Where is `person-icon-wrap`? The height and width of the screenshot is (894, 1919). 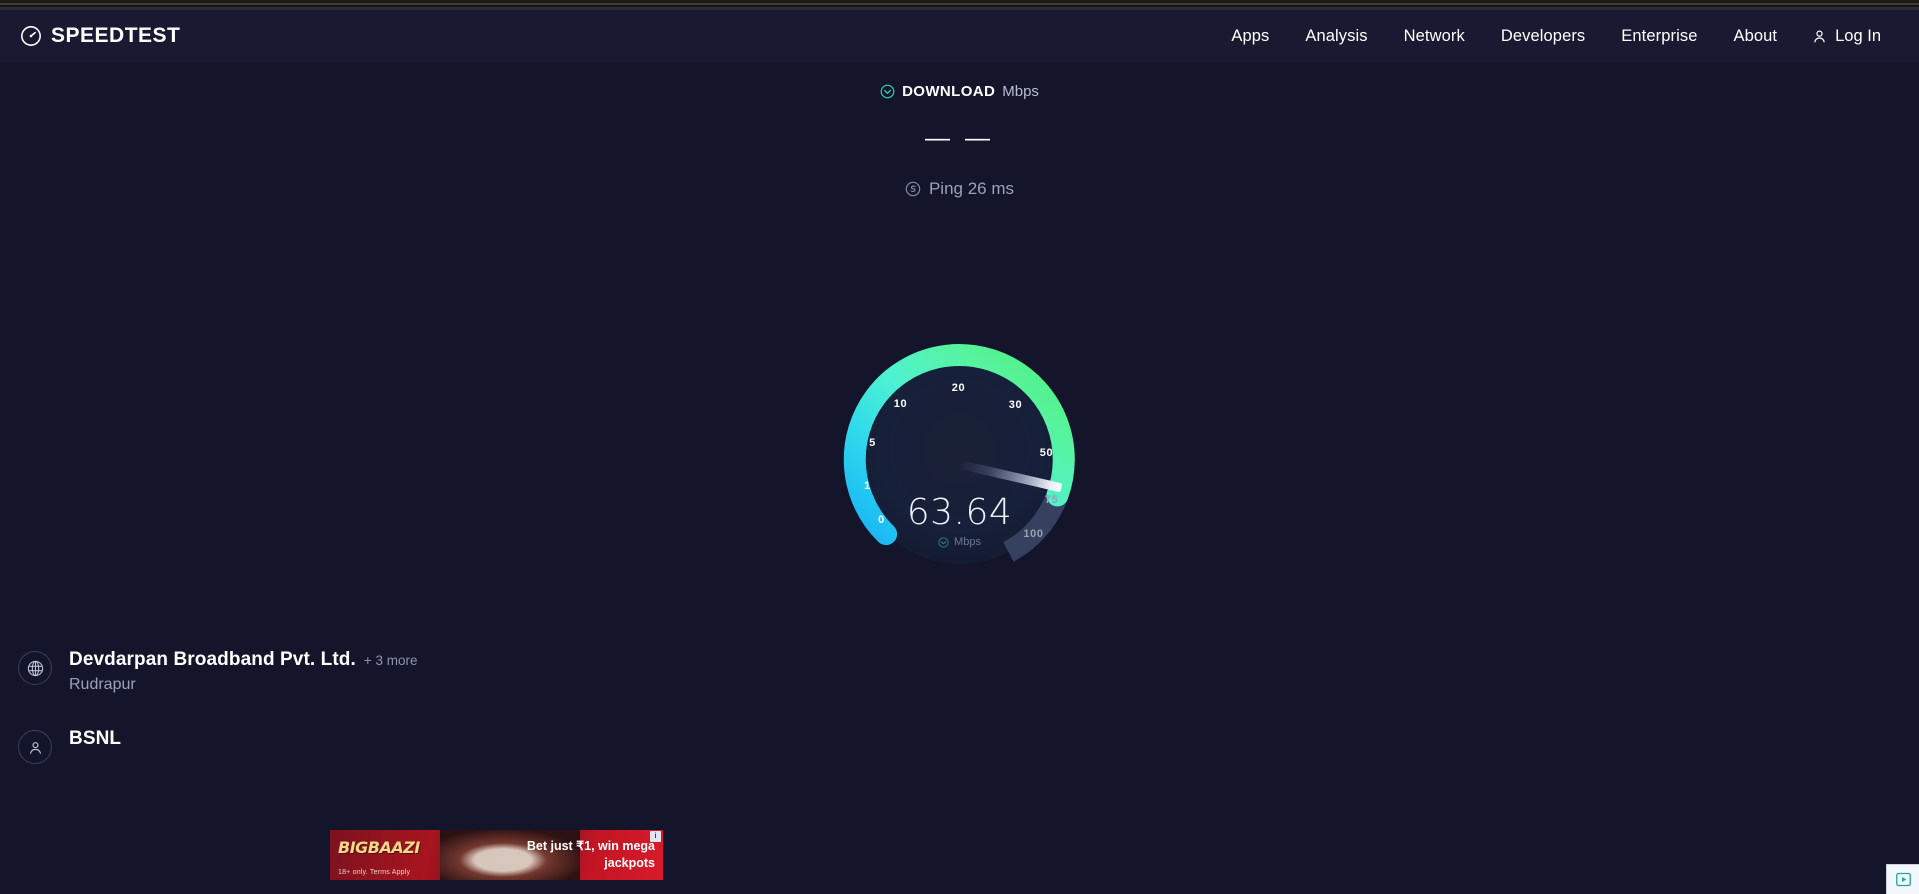 person-icon-wrap is located at coordinates (35, 747).